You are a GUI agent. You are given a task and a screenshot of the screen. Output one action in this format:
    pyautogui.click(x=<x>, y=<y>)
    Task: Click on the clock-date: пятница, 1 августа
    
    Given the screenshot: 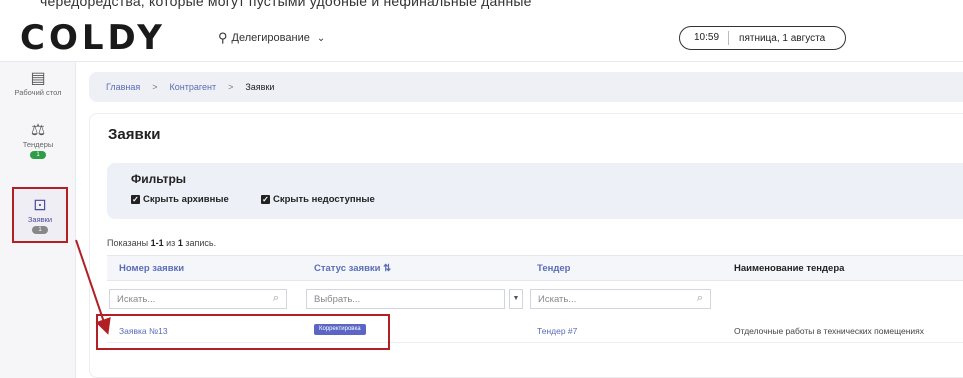 What is the action you would take?
    pyautogui.click(x=782, y=38)
    